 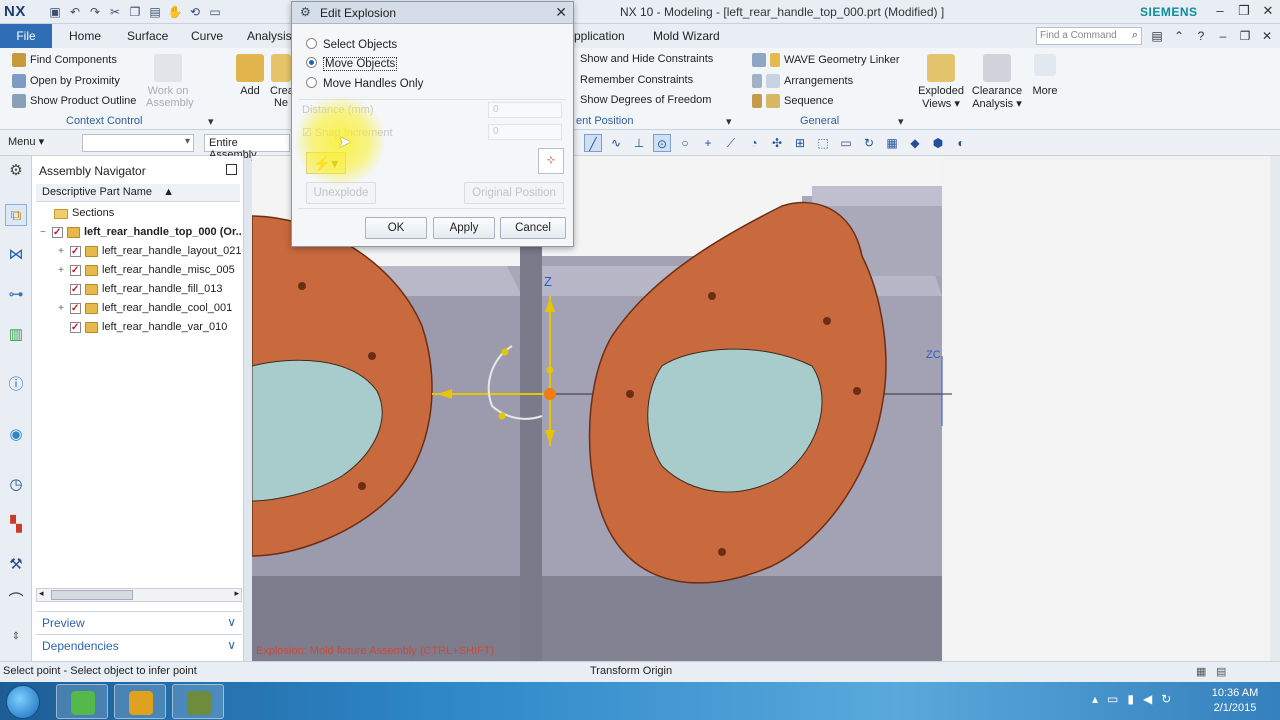 What do you see at coordinates (1095, 699) in the screenshot?
I see `show-hidden-icons-icon: ▴` at bounding box center [1095, 699].